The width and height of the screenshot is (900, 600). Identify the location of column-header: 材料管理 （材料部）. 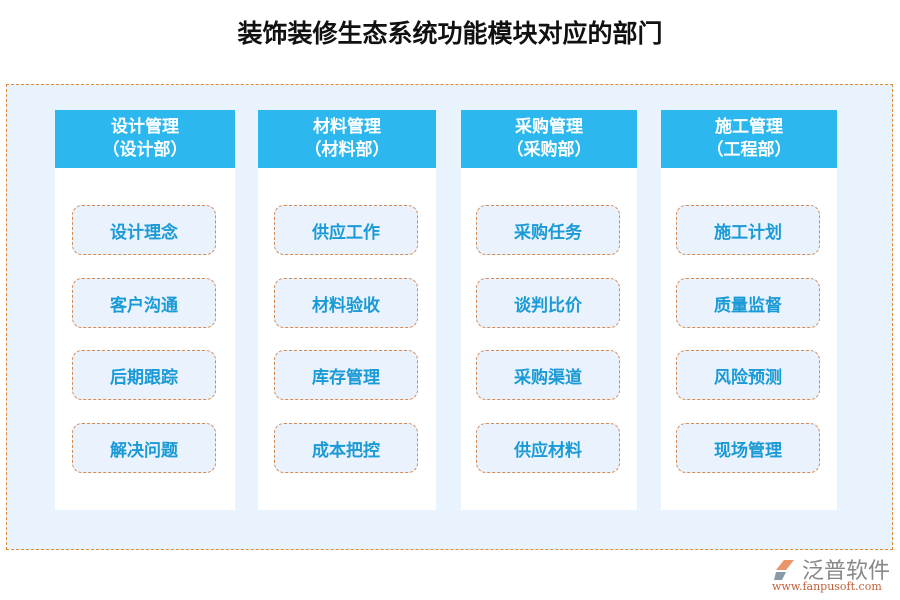
(347, 139).